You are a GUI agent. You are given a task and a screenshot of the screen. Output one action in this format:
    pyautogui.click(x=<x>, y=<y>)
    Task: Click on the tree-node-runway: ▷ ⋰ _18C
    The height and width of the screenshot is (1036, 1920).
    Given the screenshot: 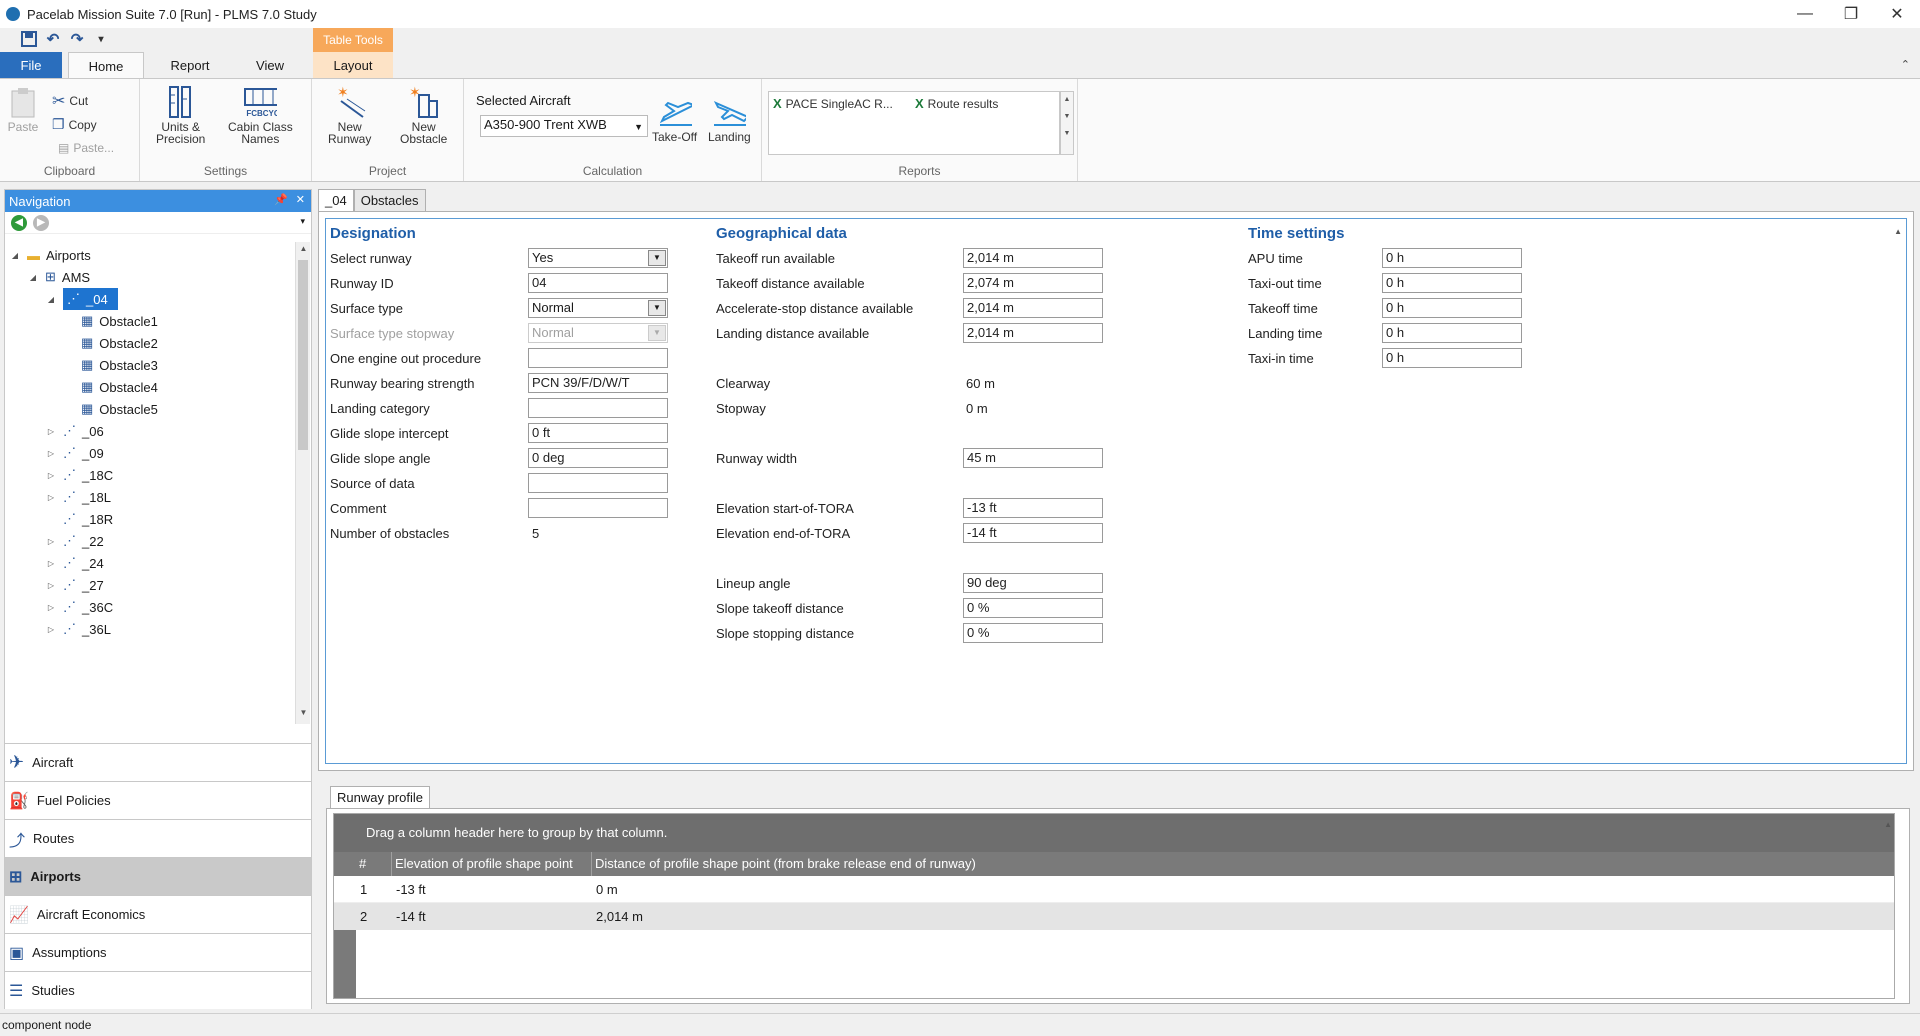 What is the action you would take?
    pyautogui.click(x=79, y=475)
    